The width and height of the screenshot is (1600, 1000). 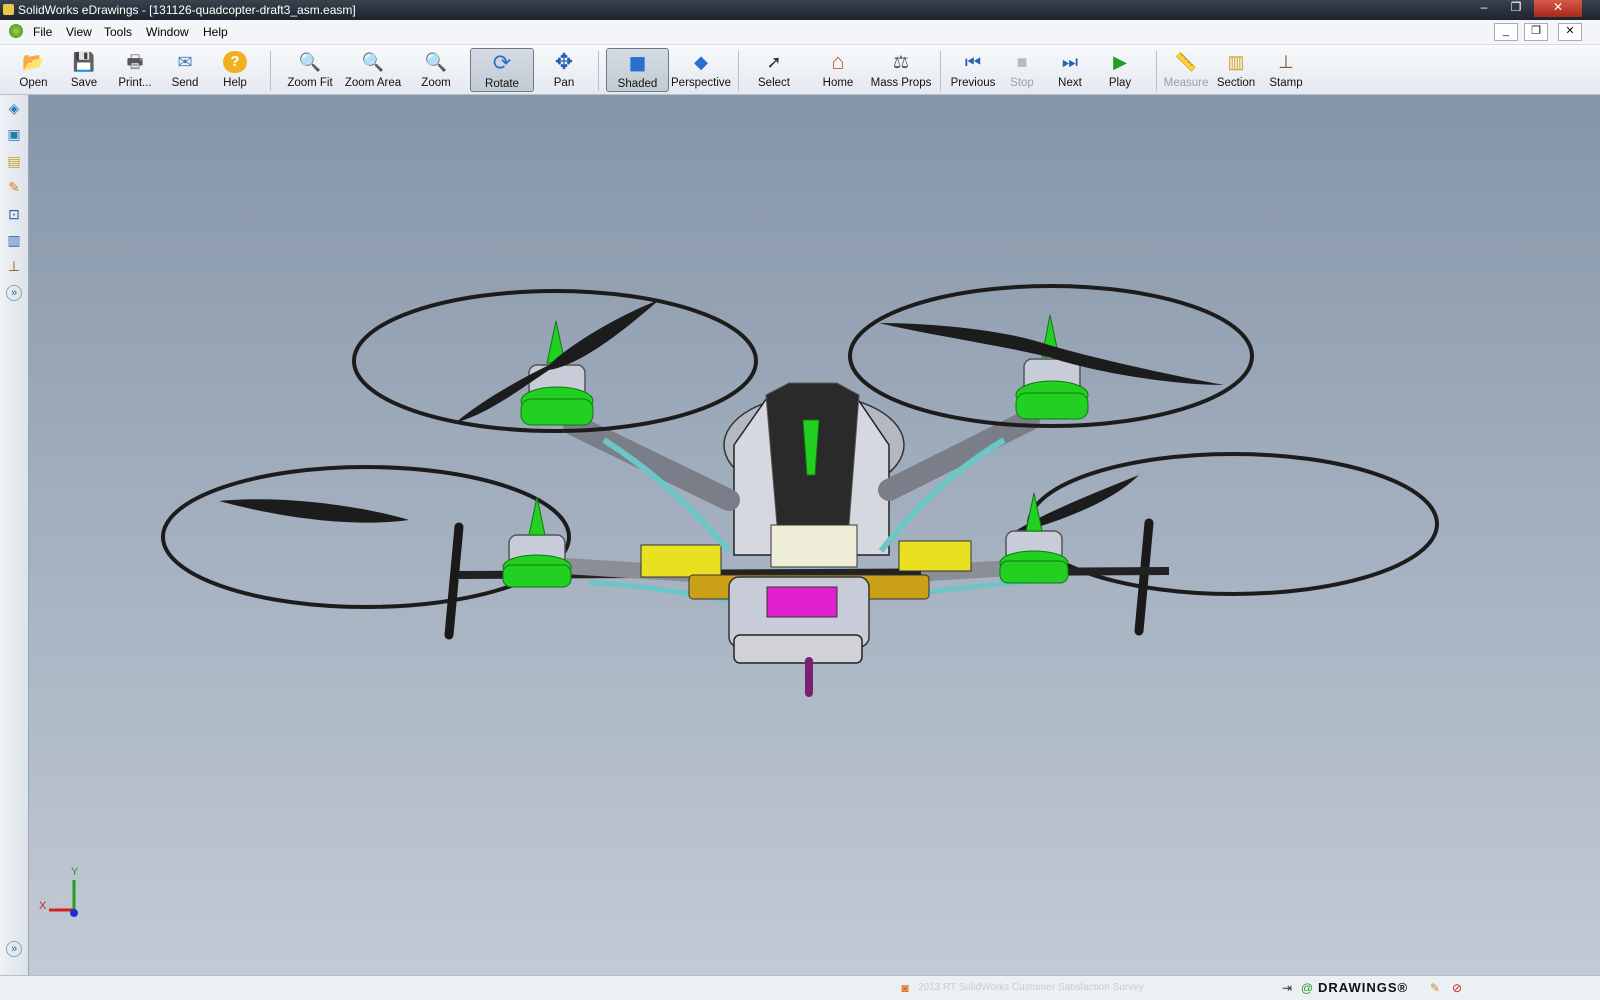 I want to click on previous-button: ⏮ Previous, so click(x=973, y=70).